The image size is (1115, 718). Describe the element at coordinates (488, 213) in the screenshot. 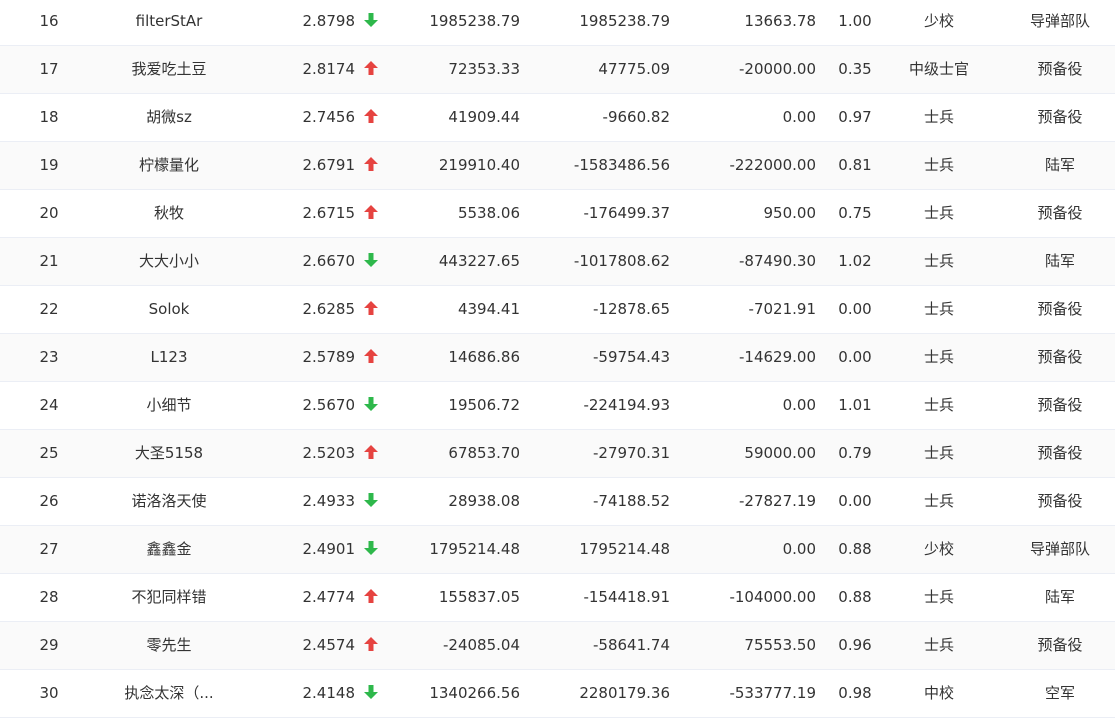

I see `value1-cell: 5538.06` at that location.